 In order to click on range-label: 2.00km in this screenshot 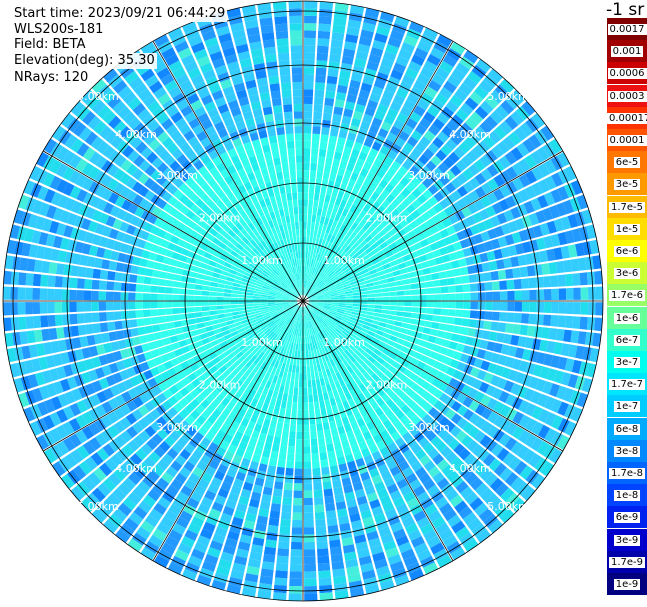, I will do `click(387, 384)`.